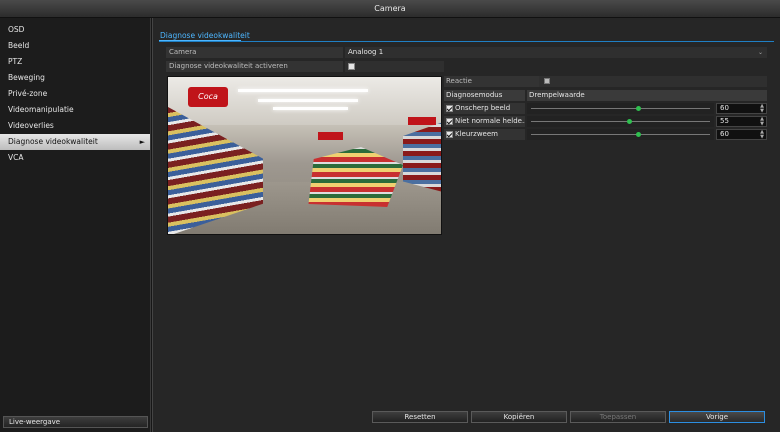  Describe the element at coordinates (717, 417) in the screenshot. I see `back-button: Vorige` at that location.